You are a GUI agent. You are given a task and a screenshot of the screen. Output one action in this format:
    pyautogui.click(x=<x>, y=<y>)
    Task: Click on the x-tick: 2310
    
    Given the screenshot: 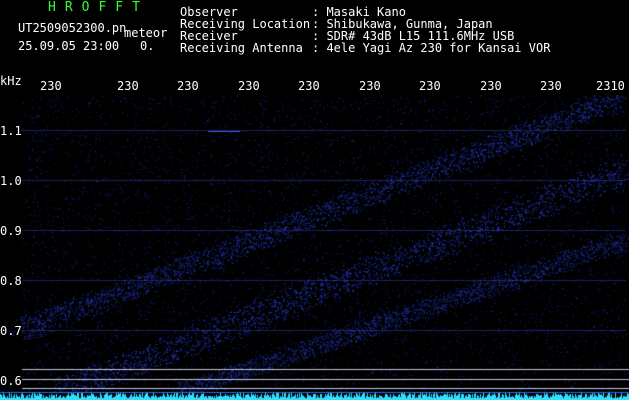 What is the action you would take?
    pyautogui.click(x=610, y=86)
    